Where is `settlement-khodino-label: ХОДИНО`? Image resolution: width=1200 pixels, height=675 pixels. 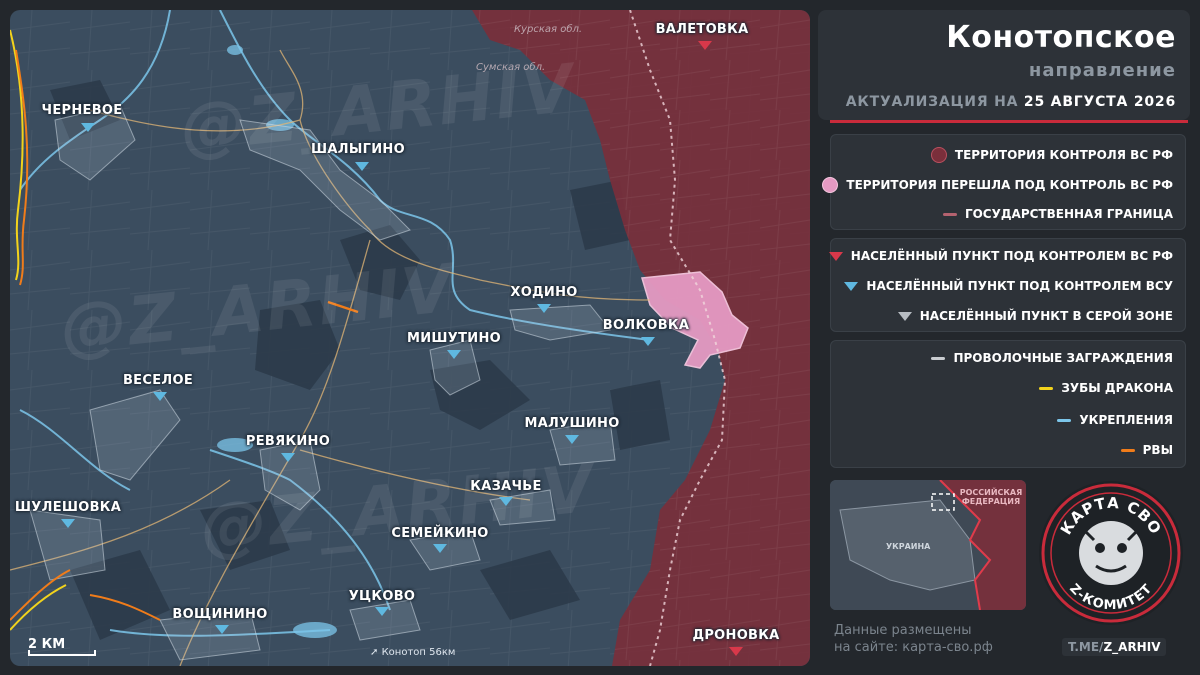
settlement-khodino-label: ХОДИНО is located at coordinates (544, 292).